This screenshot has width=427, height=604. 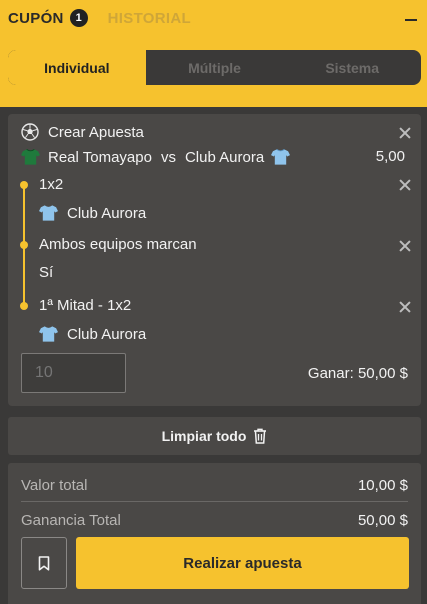 I want to click on bet-builder-title: Crear Apuesta, so click(x=96, y=132).